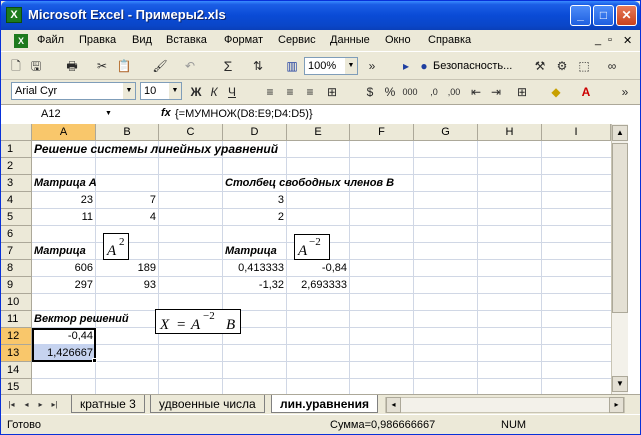 The height and width of the screenshot is (435, 641). I want to click on map-icon: ⬚, so click(584, 66).